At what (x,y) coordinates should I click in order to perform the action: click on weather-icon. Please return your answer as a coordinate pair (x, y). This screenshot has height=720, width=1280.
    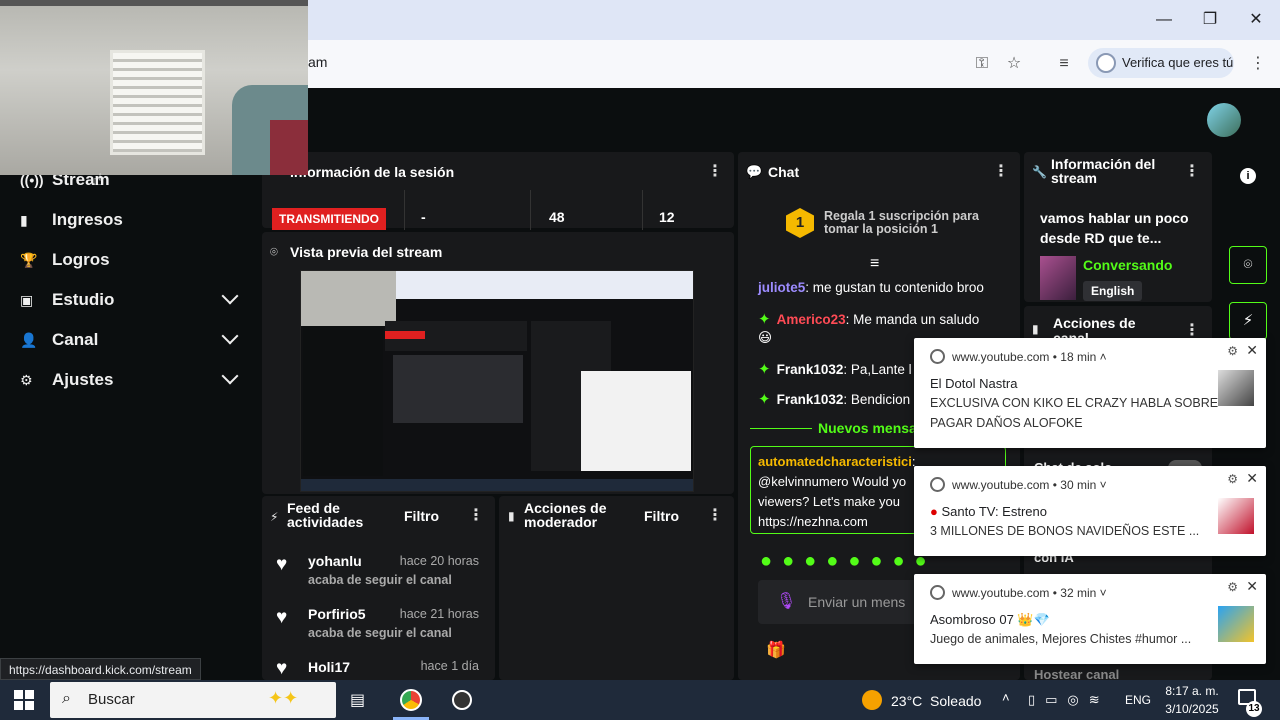
    Looking at the image, I should click on (872, 700).